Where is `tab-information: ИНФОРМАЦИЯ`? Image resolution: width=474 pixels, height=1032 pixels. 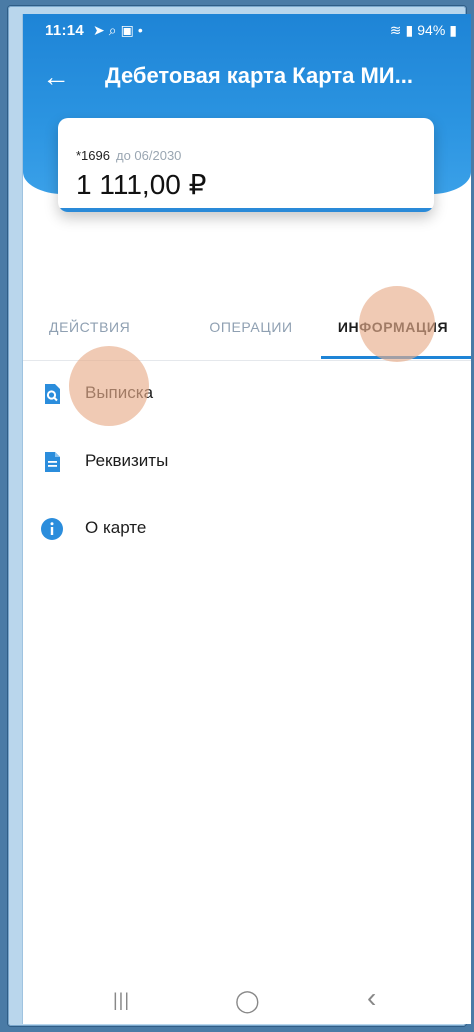 tab-information: ИНФОРМАЦИЯ is located at coordinates (393, 336).